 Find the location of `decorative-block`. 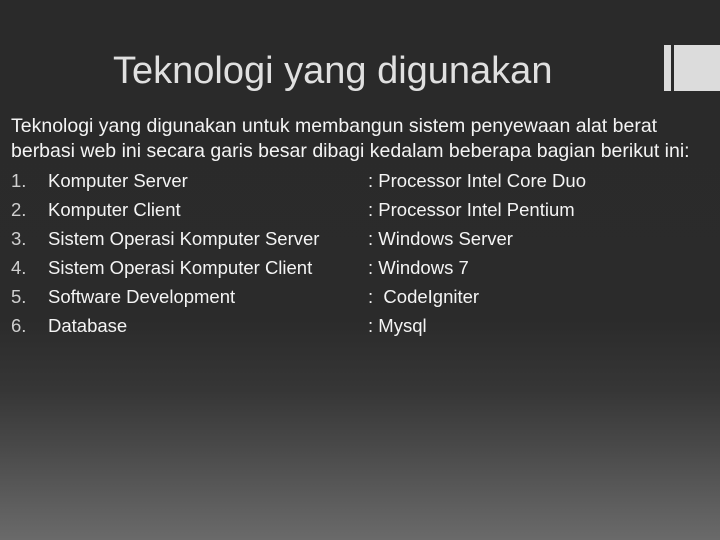

decorative-block is located at coordinates (697, 68).